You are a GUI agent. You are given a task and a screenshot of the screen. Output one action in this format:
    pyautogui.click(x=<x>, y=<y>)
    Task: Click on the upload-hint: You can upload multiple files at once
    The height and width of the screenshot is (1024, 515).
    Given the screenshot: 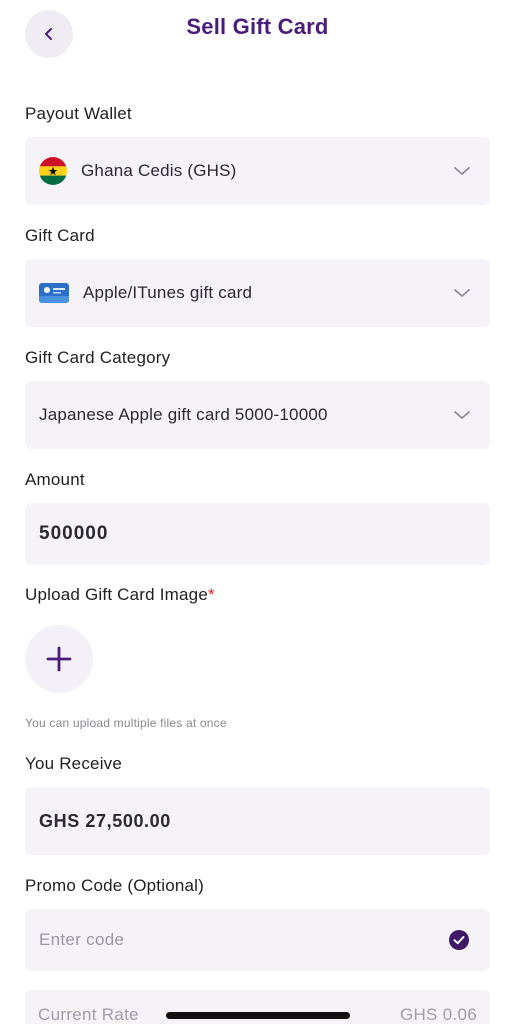 What is the action you would take?
    pyautogui.click(x=126, y=723)
    